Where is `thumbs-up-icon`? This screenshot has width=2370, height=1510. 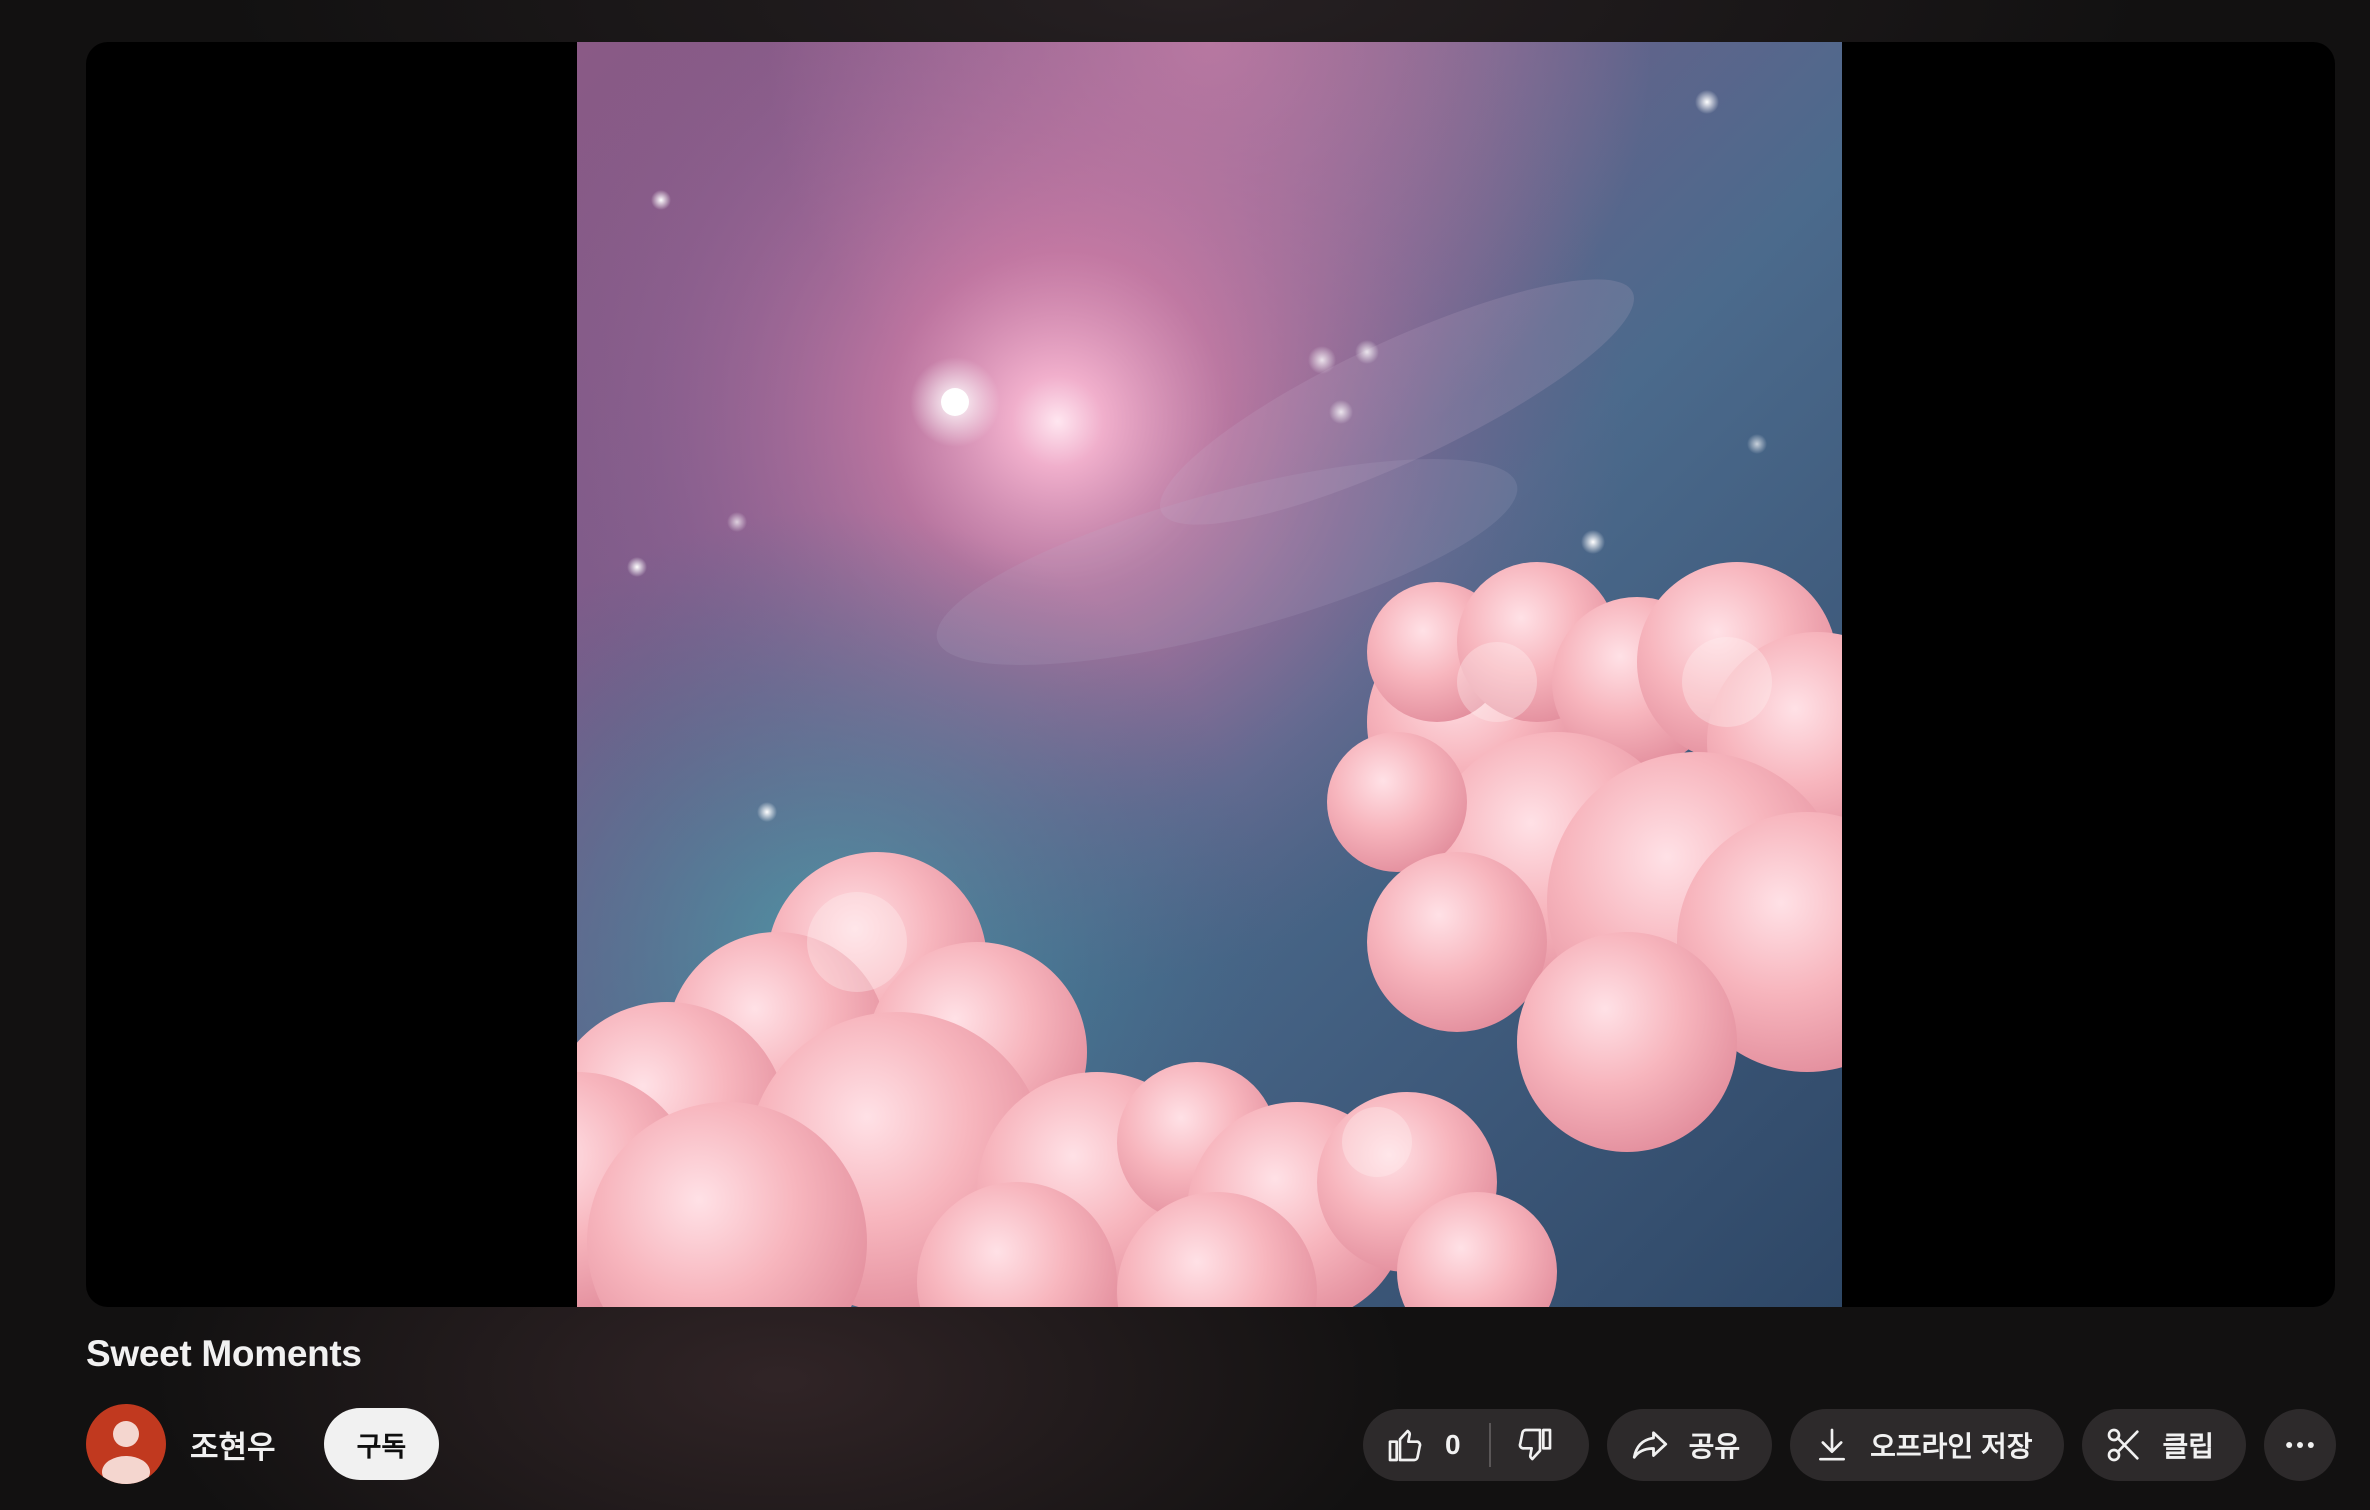 thumbs-up-icon is located at coordinates (1405, 1445).